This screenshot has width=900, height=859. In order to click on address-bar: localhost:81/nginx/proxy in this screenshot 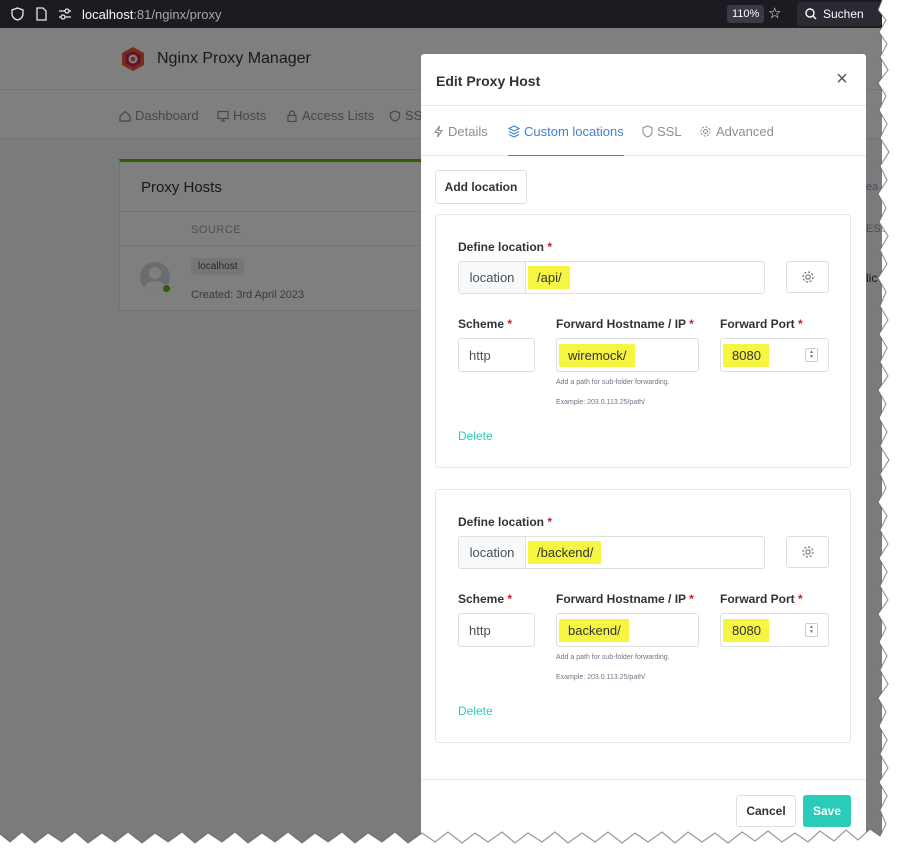, I will do `click(151, 14)`.